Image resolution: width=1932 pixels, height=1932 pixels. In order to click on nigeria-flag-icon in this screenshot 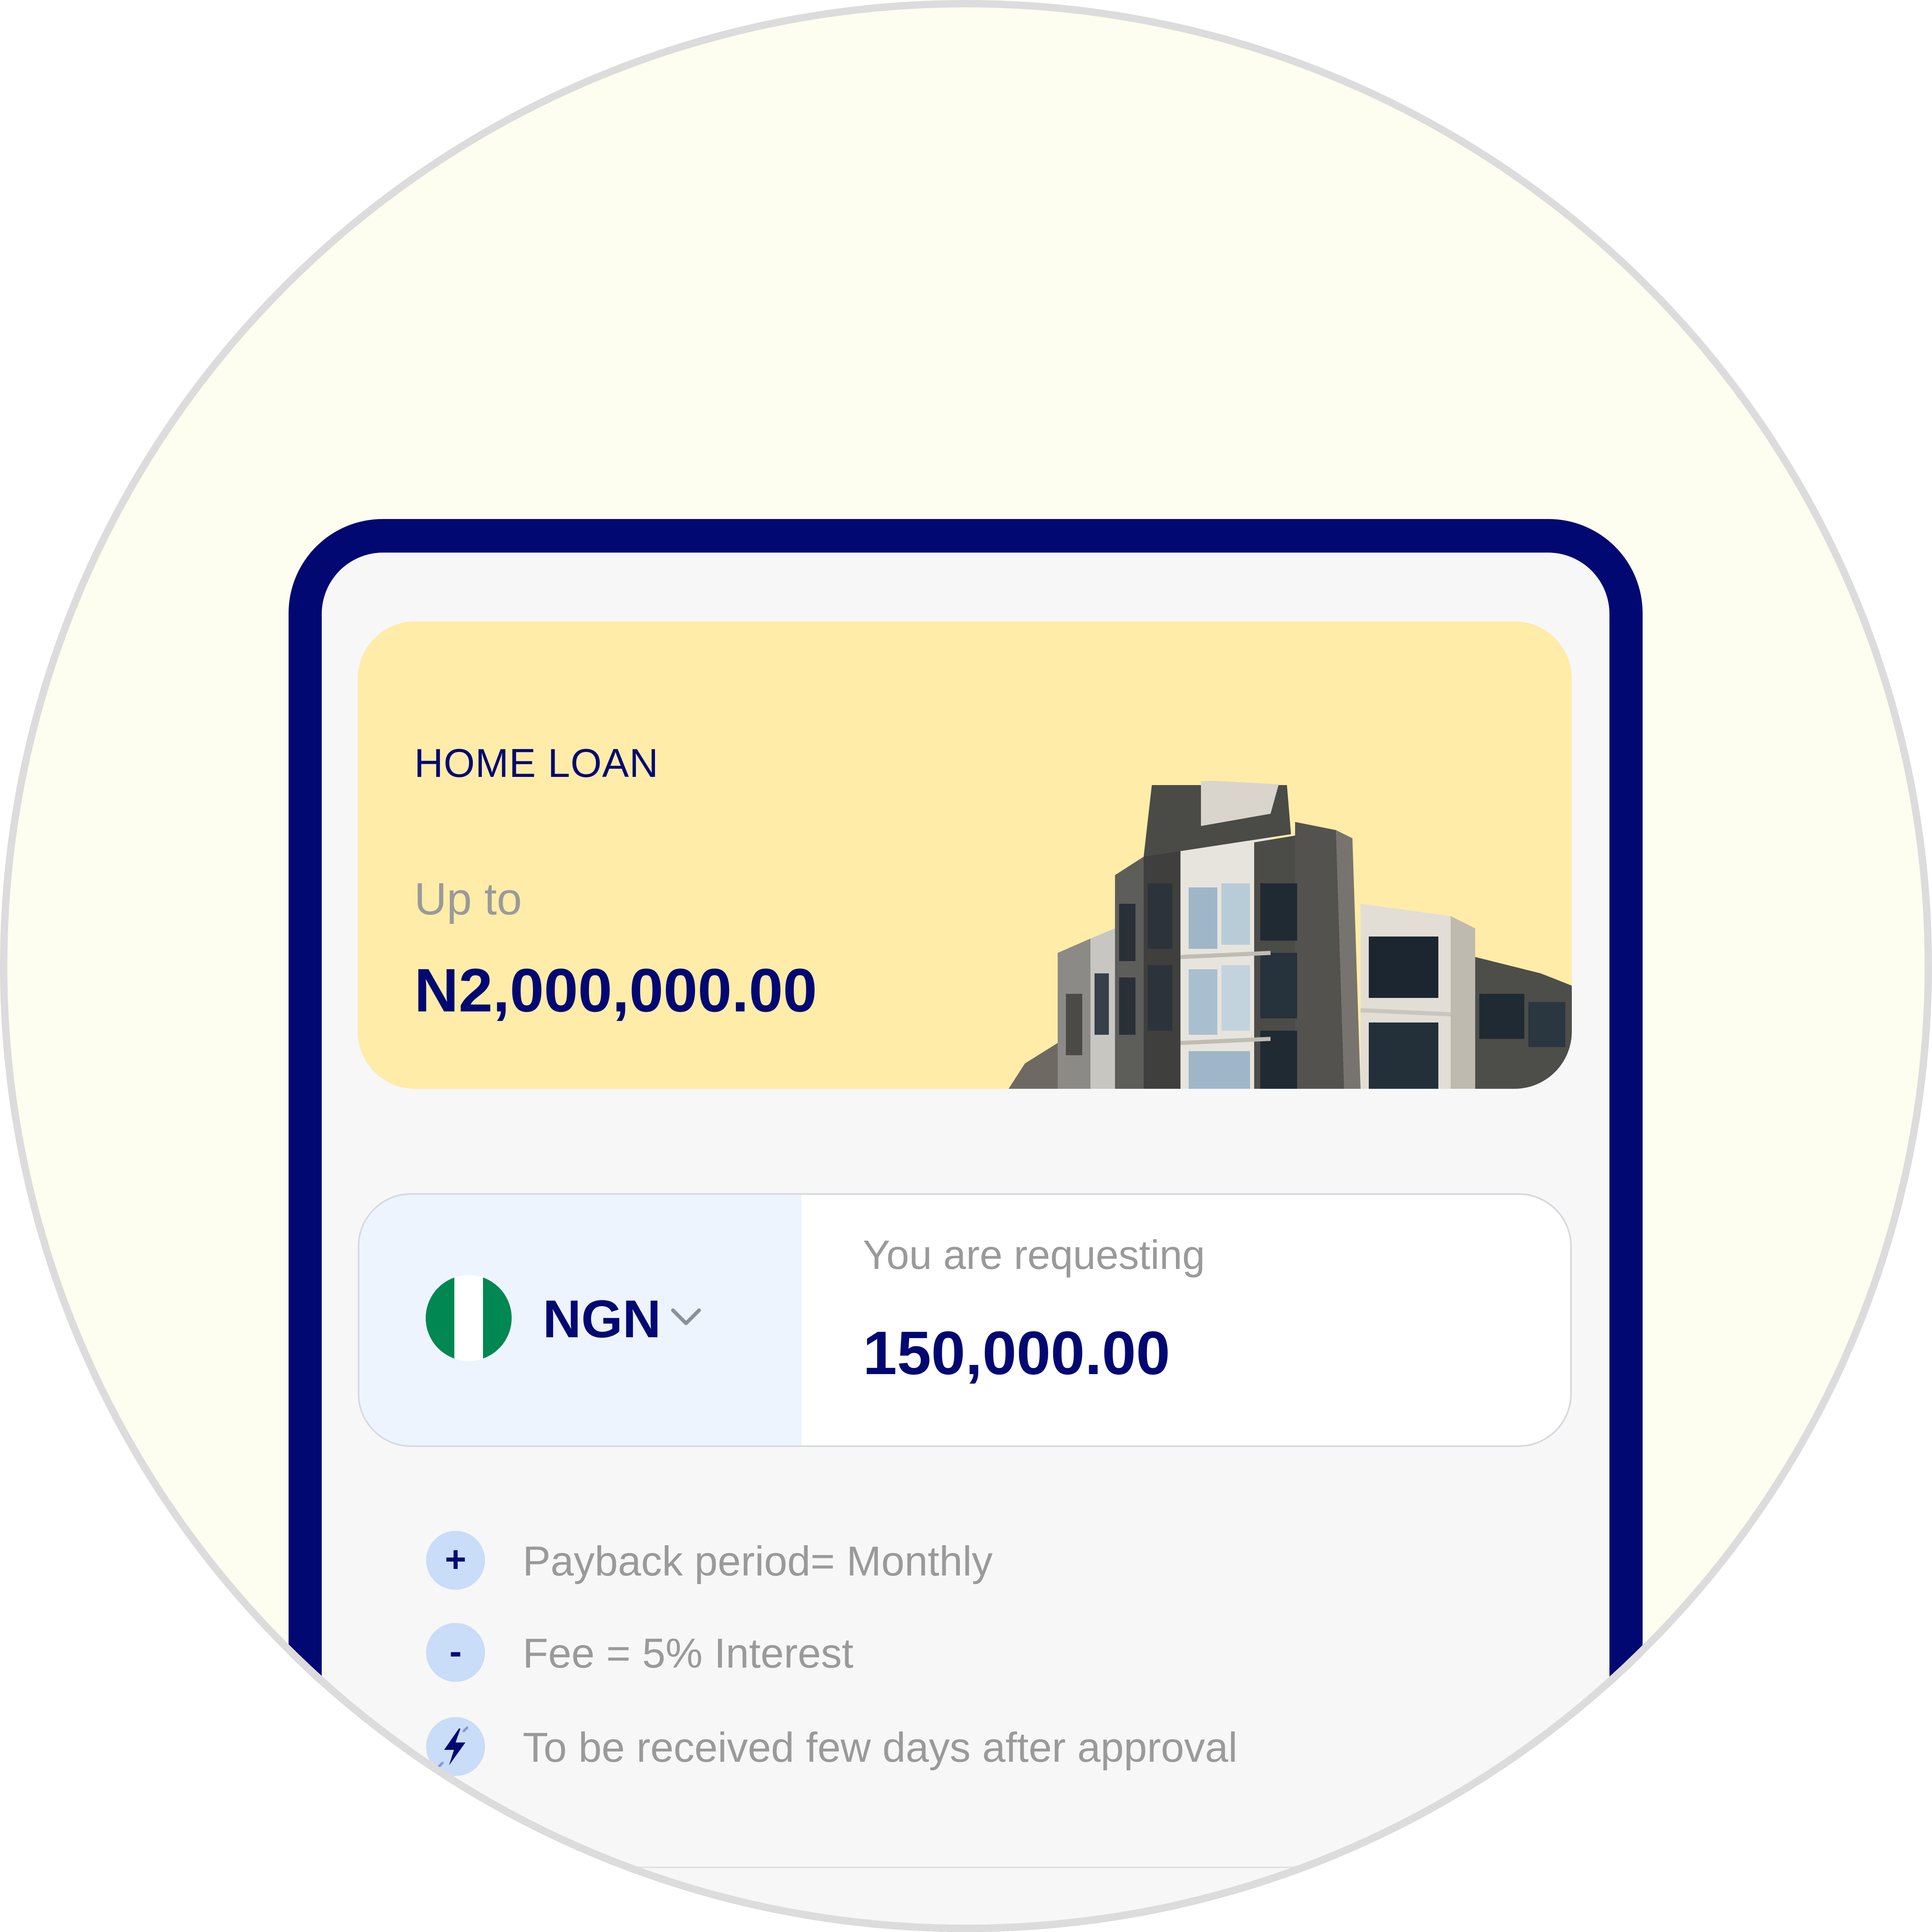, I will do `click(469, 1318)`.